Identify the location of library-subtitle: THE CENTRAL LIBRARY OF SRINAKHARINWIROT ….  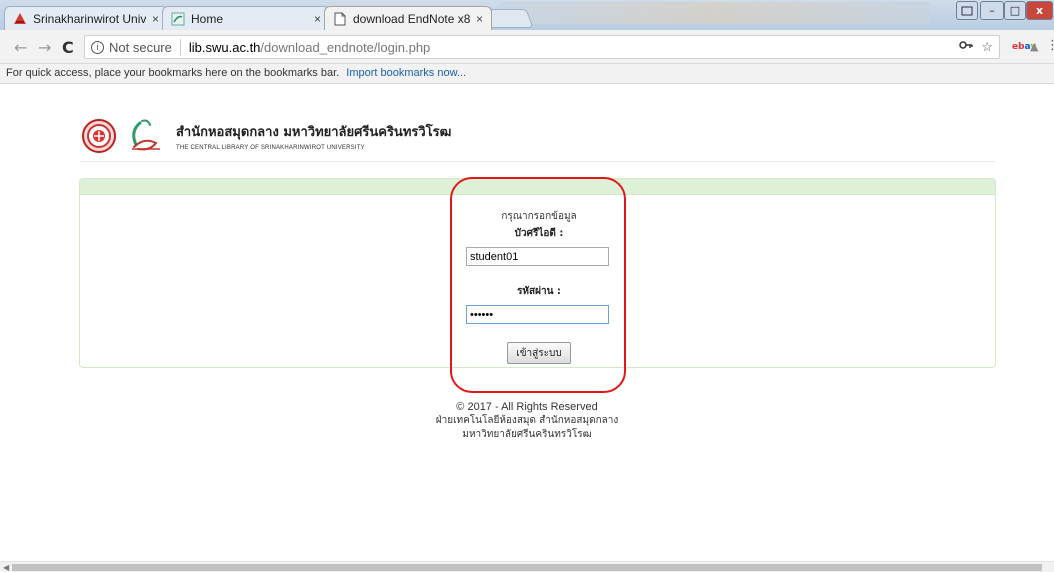
(270, 148).